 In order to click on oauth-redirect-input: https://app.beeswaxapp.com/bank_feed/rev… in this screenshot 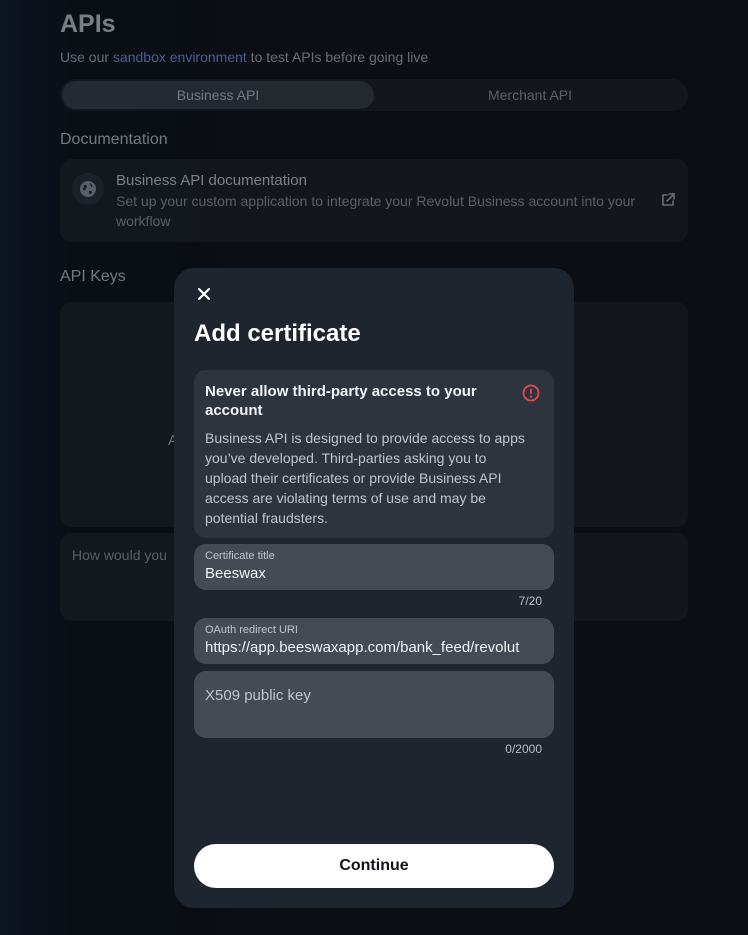, I will do `click(374, 647)`.